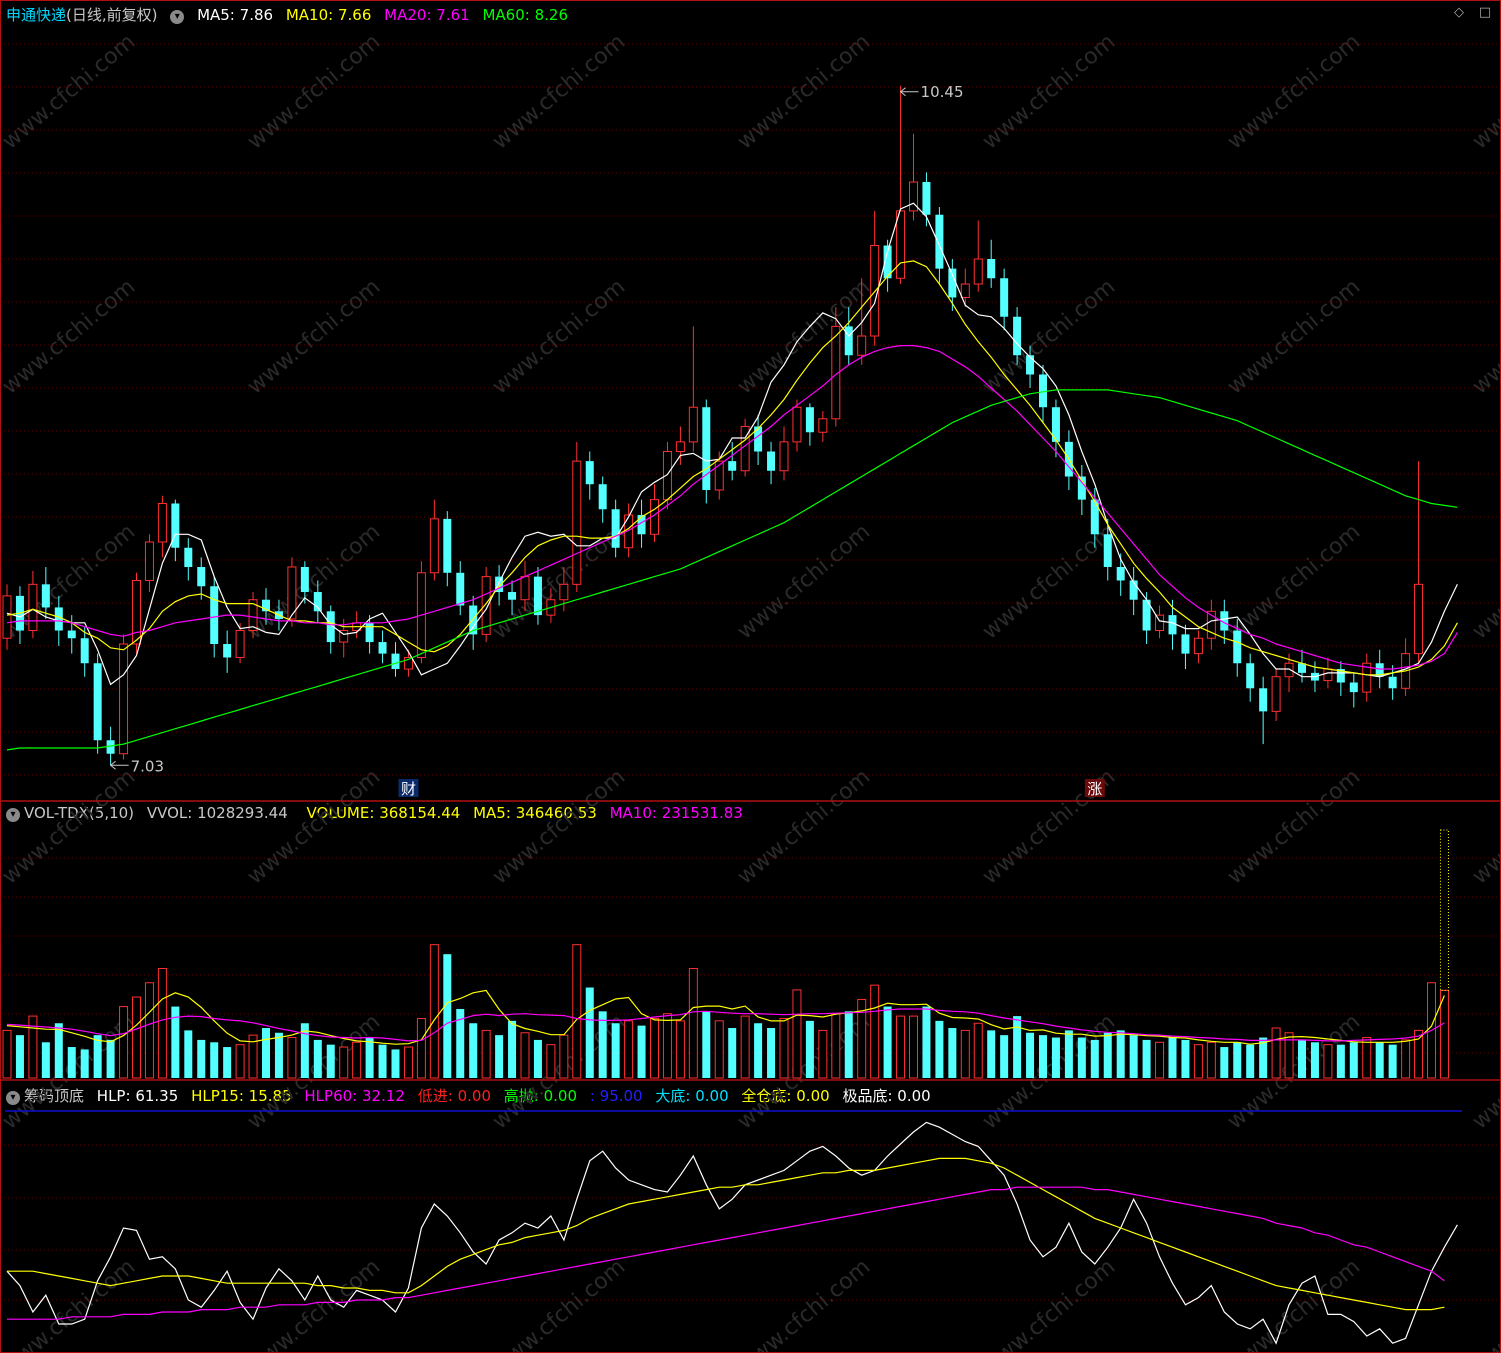 This screenshot has height=1353, width=1501. I want to click on low-marker-label: 7.03, so click(147, 766).